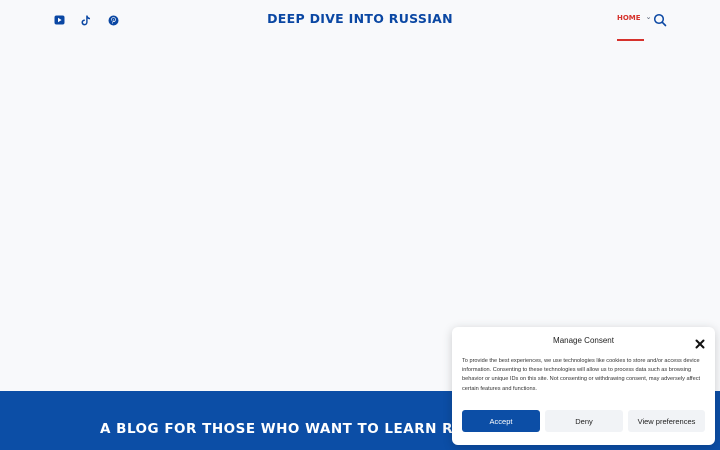 The height and width of the screenshot is (450, 720). What do you see at coordinates (59, 20) in the screenshot?
I see `youtube-icon` at bounding box center [59, 20].